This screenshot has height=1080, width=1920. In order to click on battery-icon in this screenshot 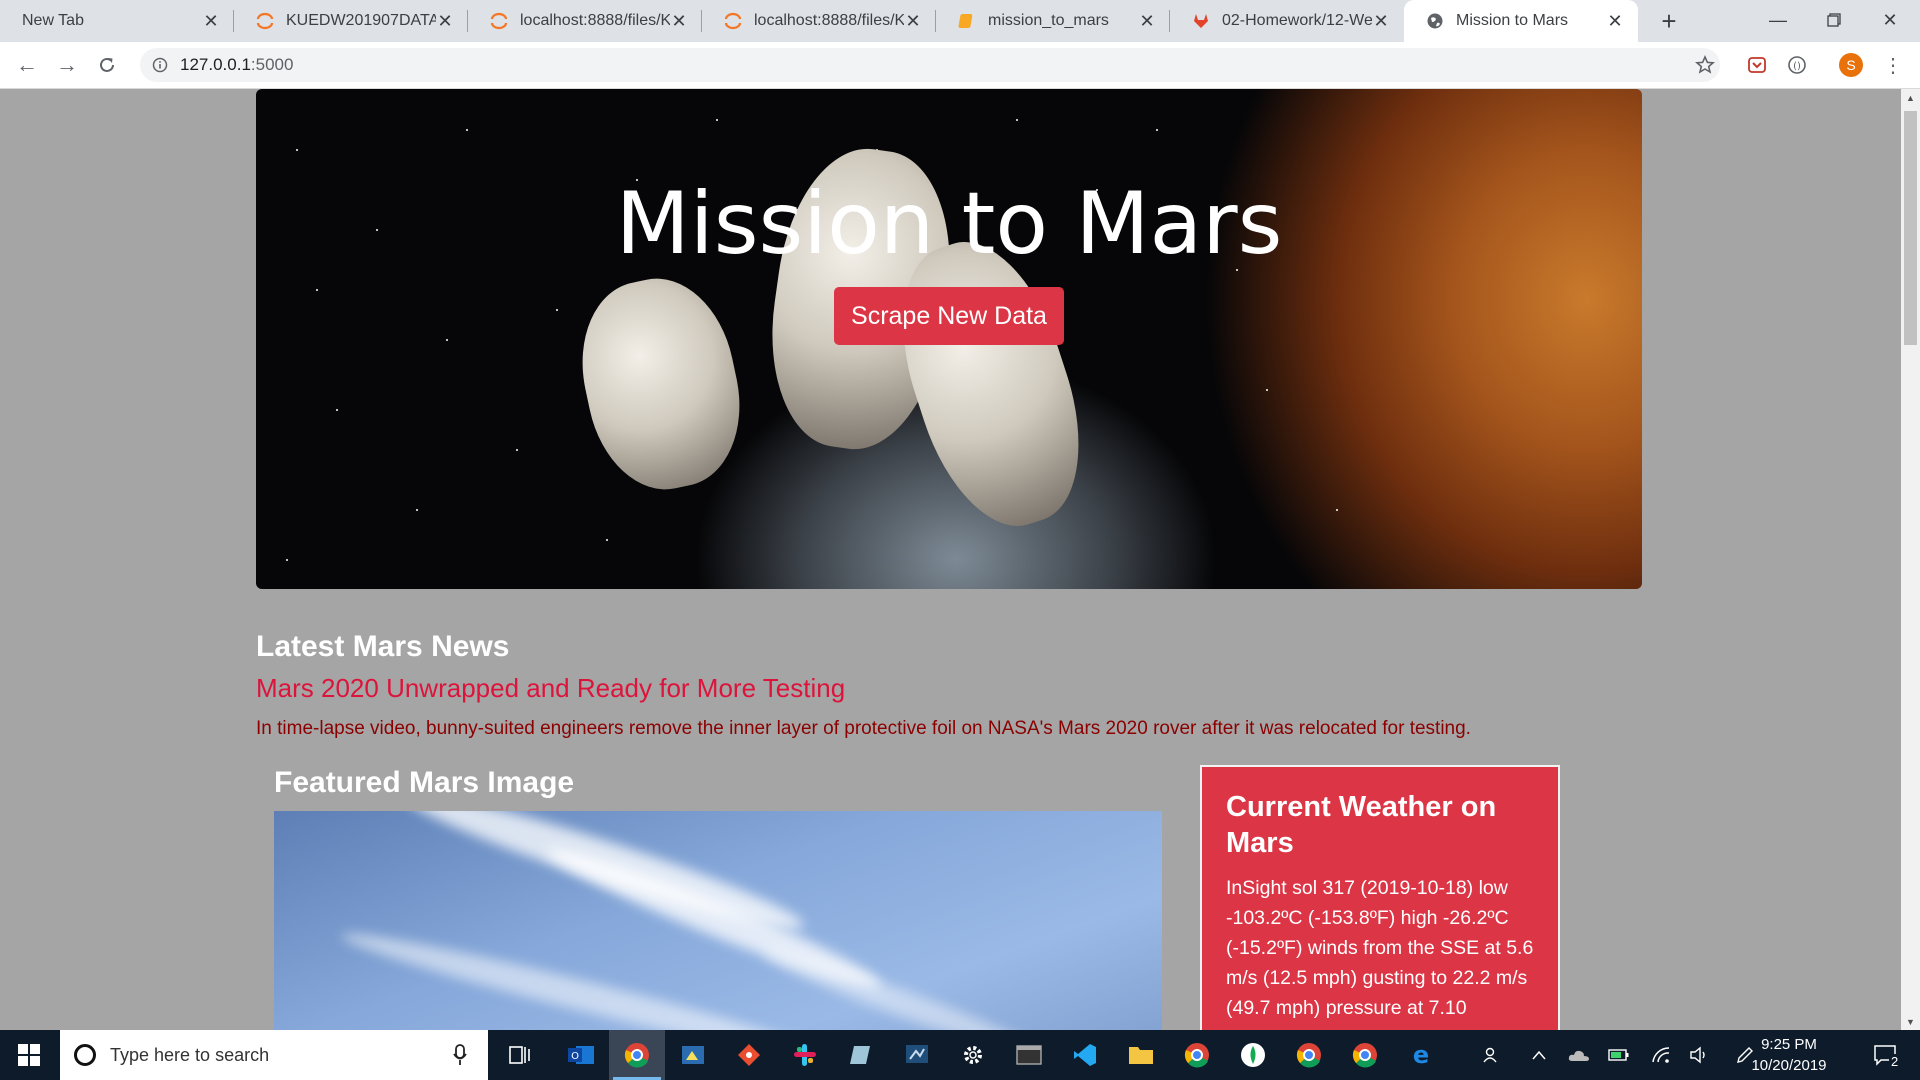, I will do `click(1619, 1055)`.